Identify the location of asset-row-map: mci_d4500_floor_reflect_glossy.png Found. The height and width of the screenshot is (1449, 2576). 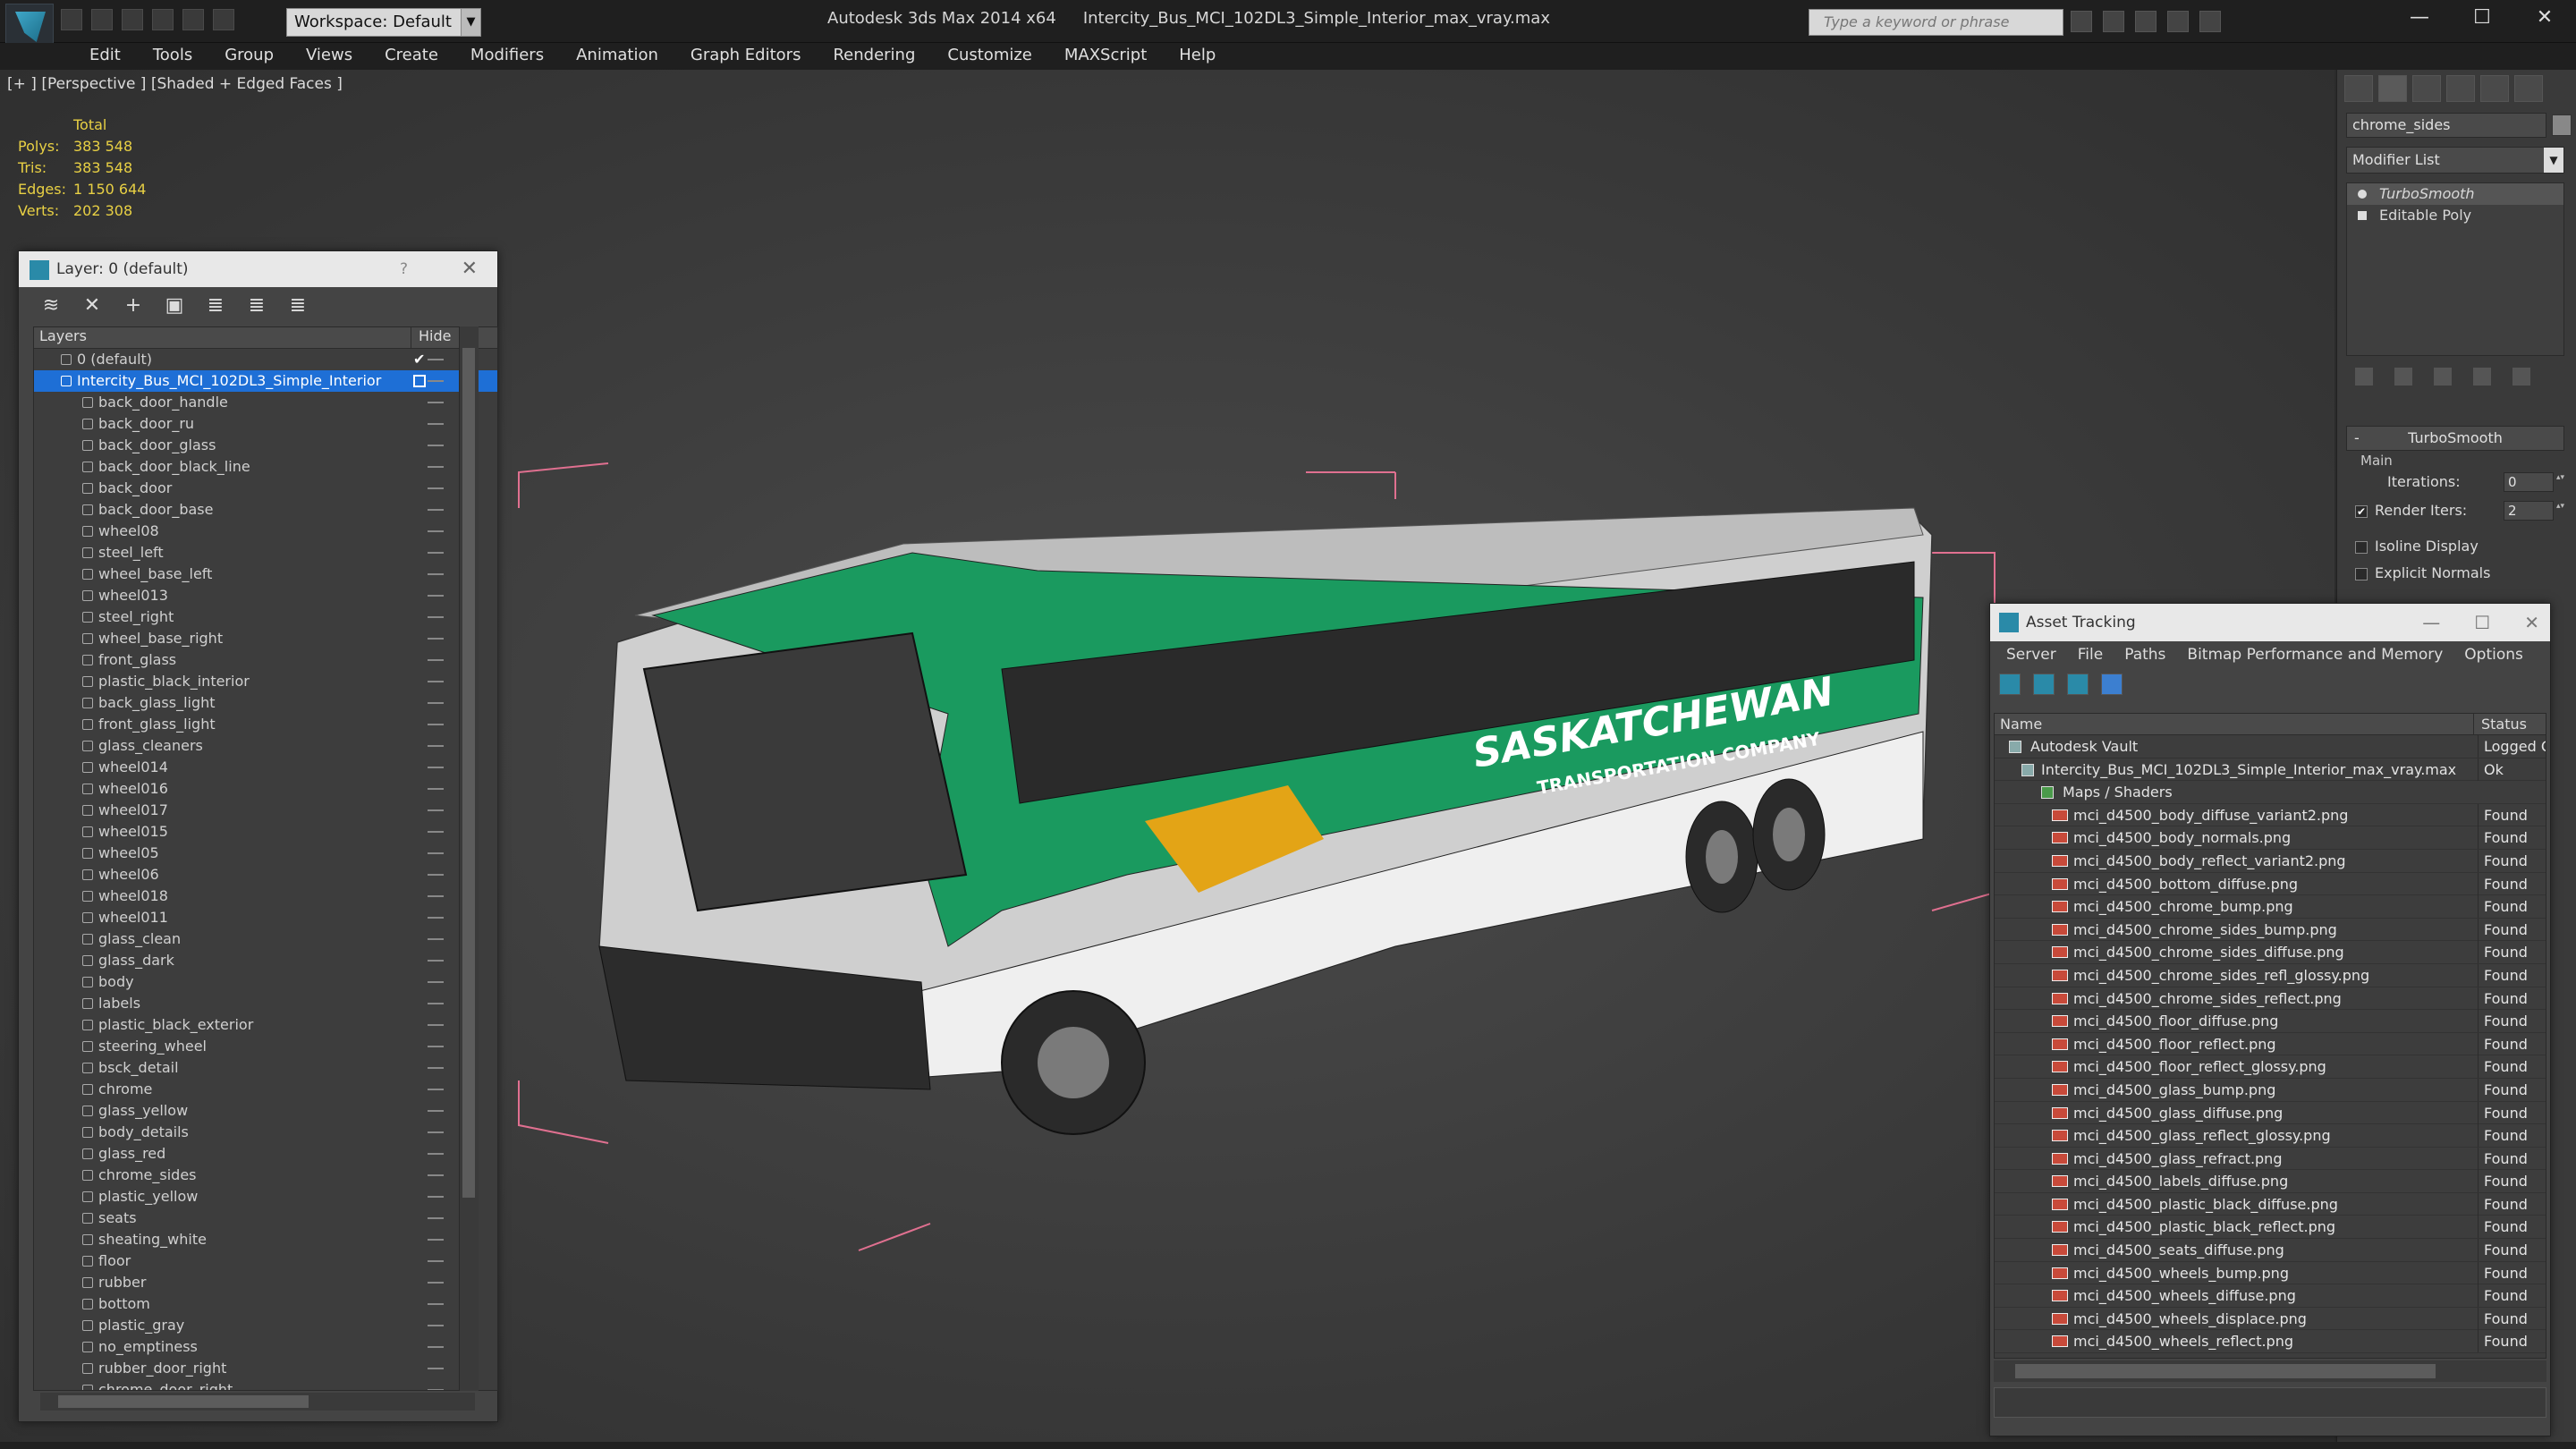
(2270, 1067).